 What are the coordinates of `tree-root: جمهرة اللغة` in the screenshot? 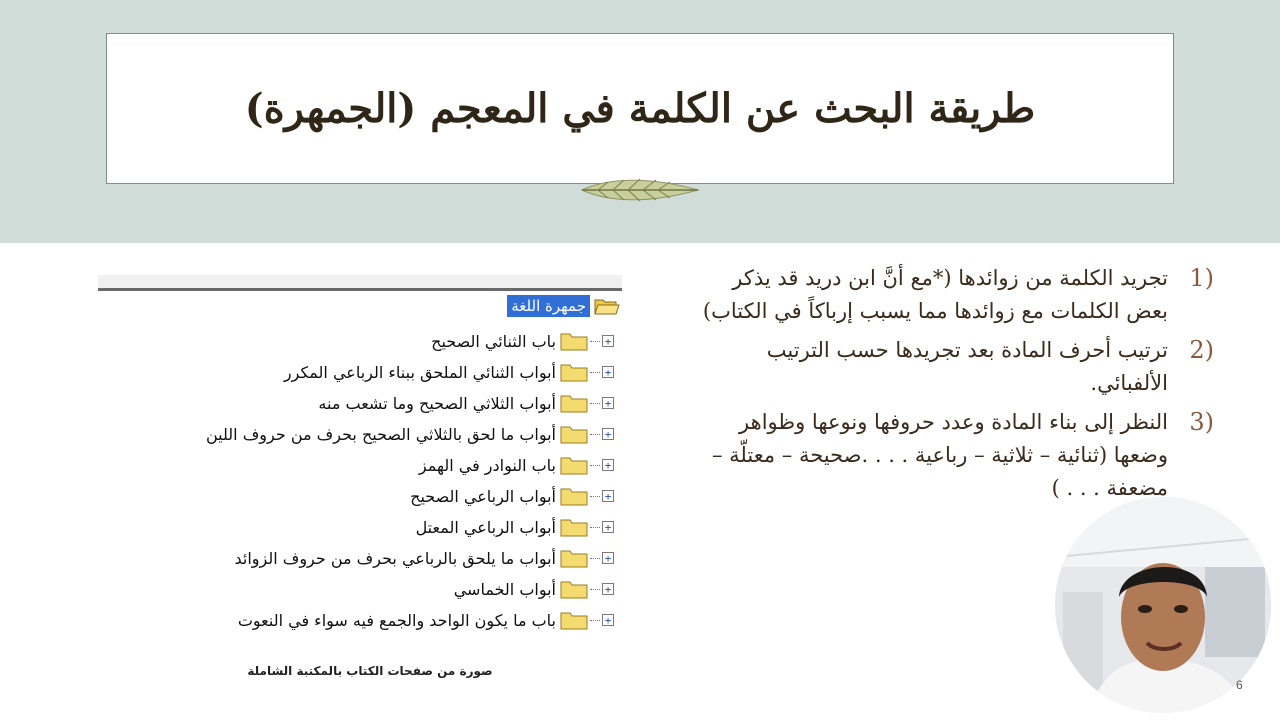 It's located at (563, 306).